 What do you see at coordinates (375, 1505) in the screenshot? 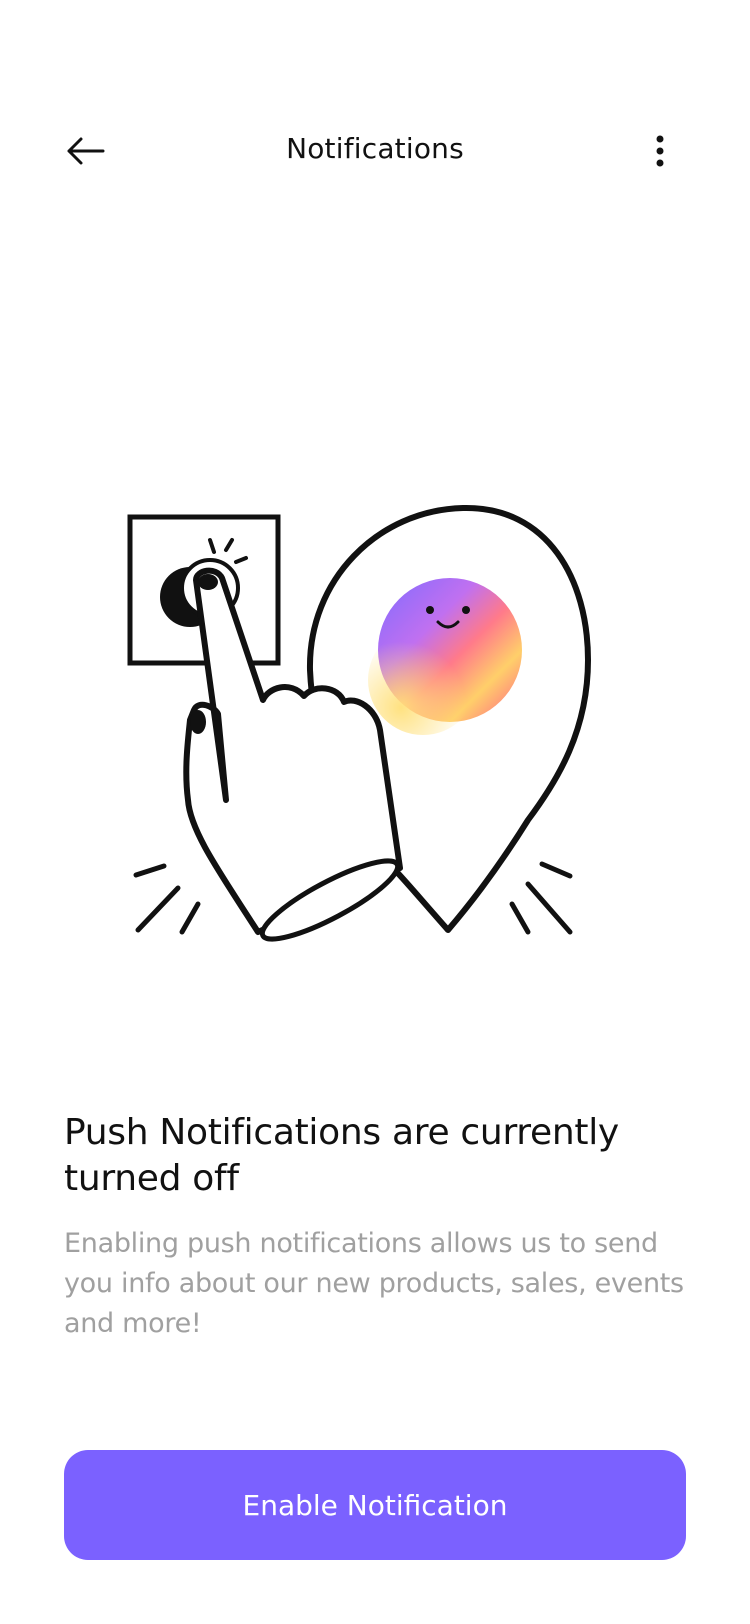
I see `enable-notification-button: Enable Notification` at bounding box center [375, 1505].